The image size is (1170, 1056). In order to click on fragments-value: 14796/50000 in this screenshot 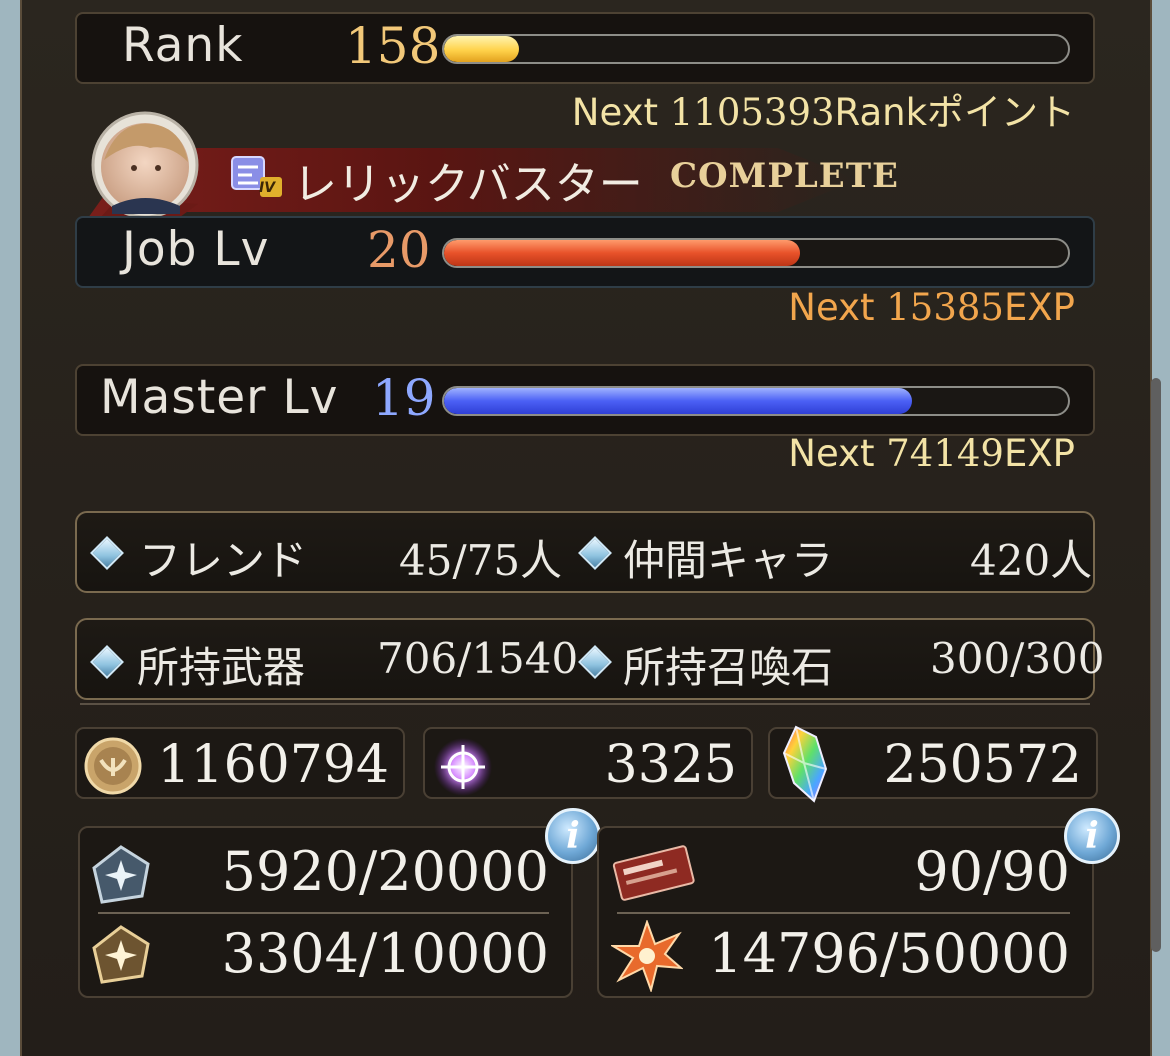, I will do `click(889, 953)`.